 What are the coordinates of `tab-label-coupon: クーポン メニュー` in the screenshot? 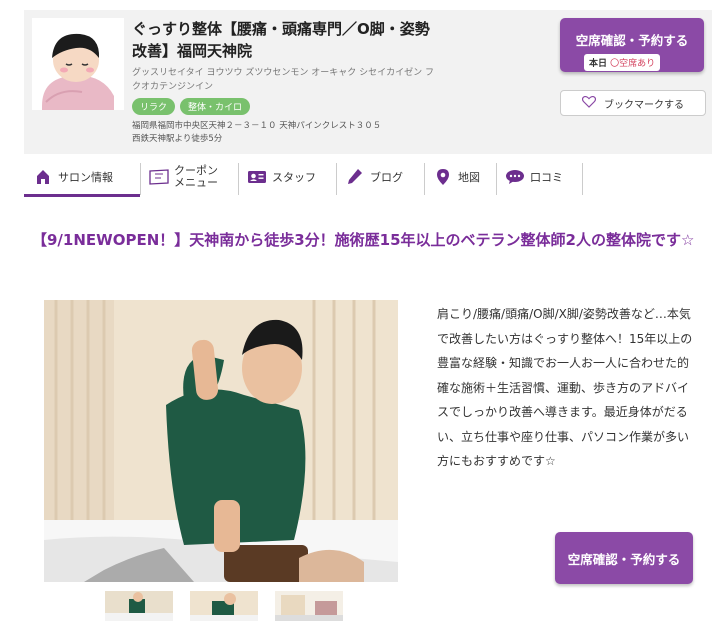 It's located at (196, 177).